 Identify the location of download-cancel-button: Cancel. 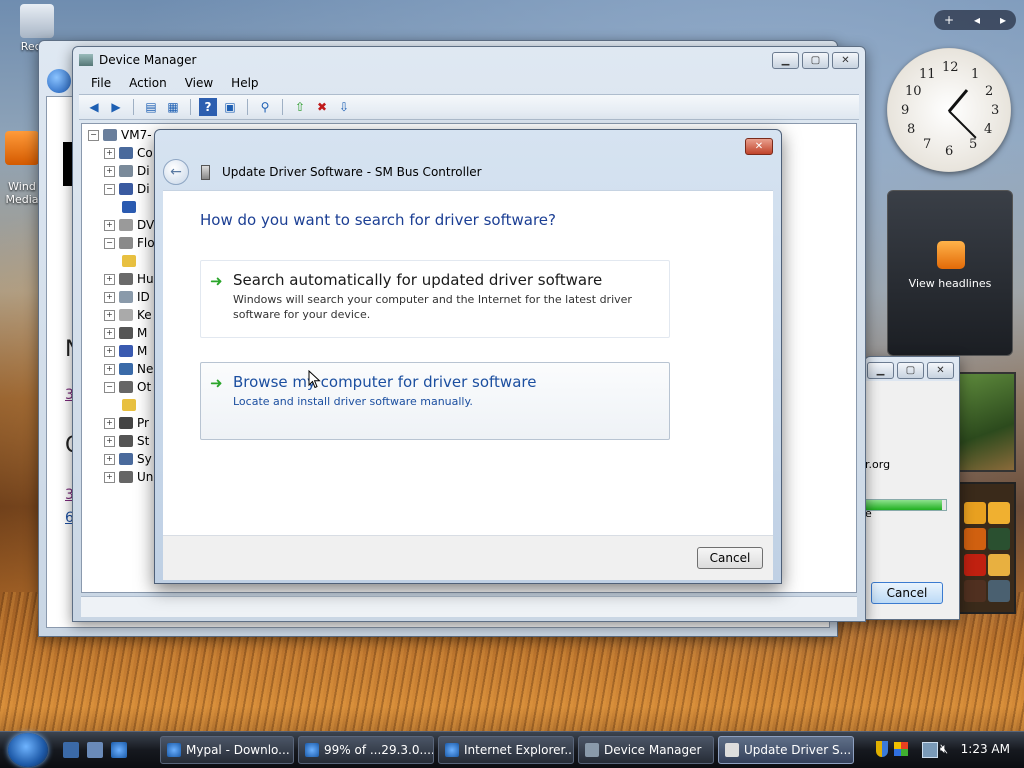
(907, 593).